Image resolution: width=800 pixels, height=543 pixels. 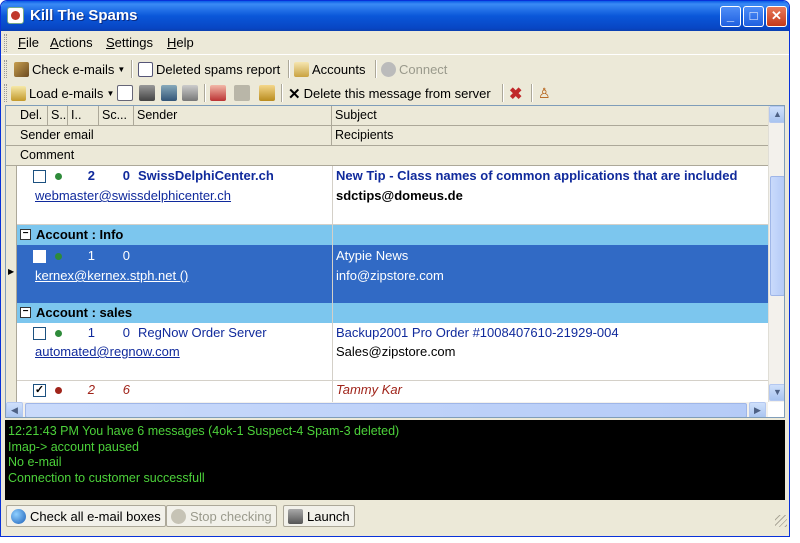 What do you see at coordinates (777, 236) in the screenshot?
I see `vertical-scroll-thumb` at bounding box center [777, 236].